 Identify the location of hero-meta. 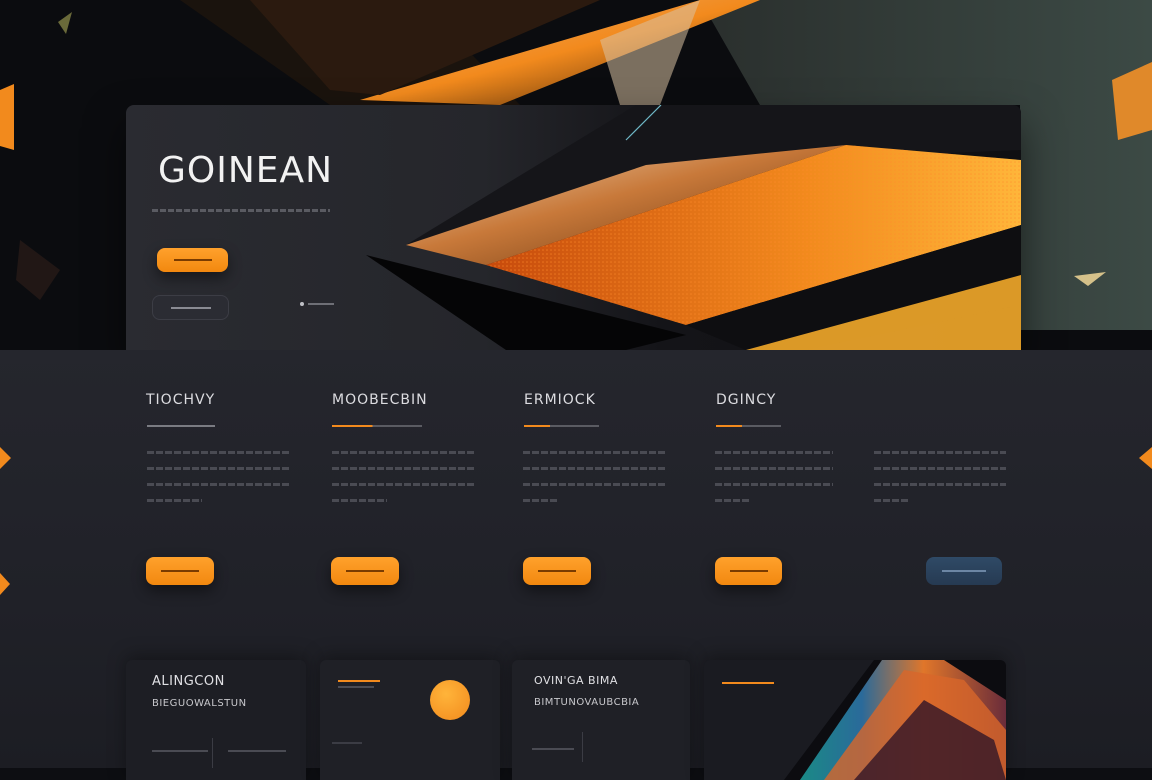
(317, 304).